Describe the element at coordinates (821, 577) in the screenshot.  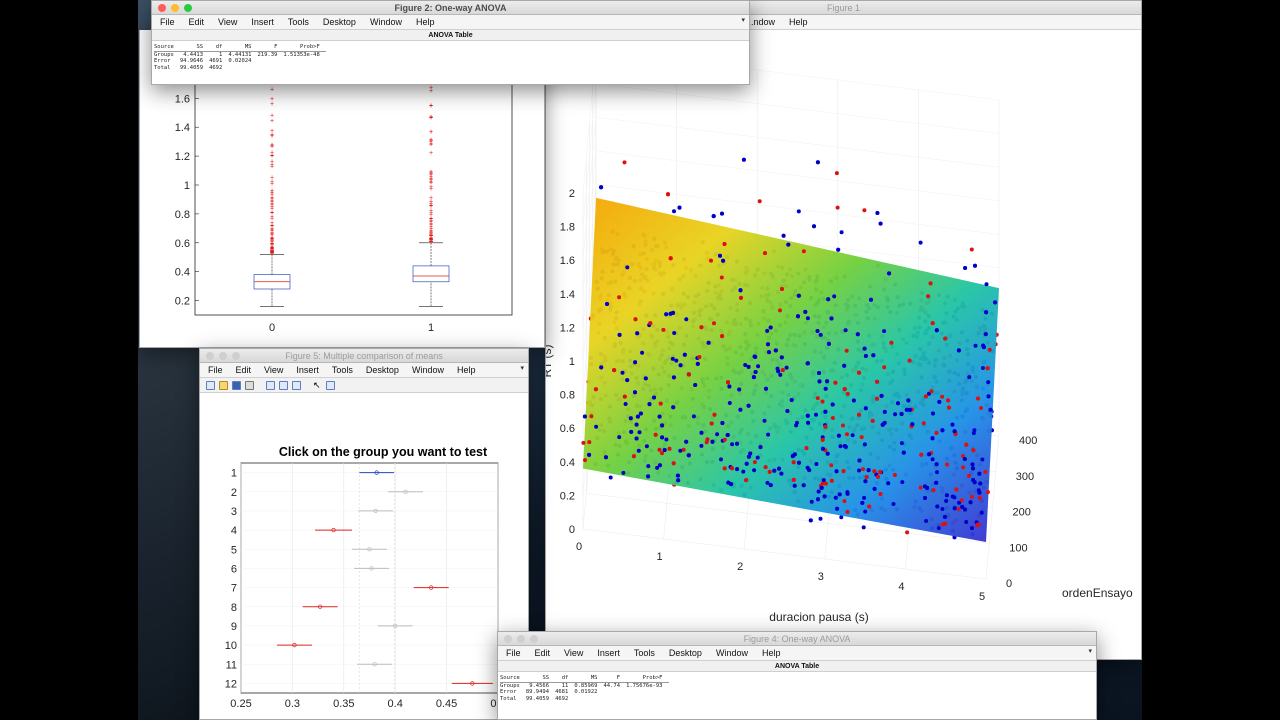
I see `x-tick-label: 3` at that location.